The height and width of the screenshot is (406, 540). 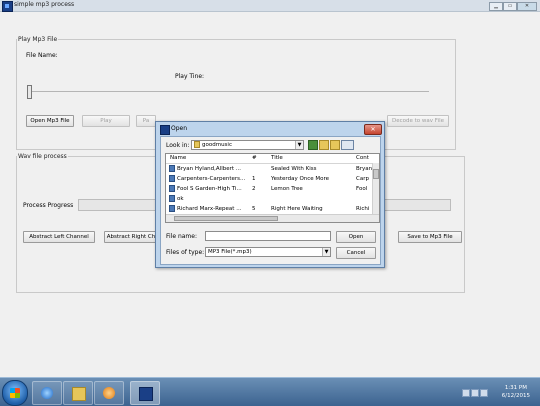 I want to click on up-folder-icon, so click(x=324, y=145).